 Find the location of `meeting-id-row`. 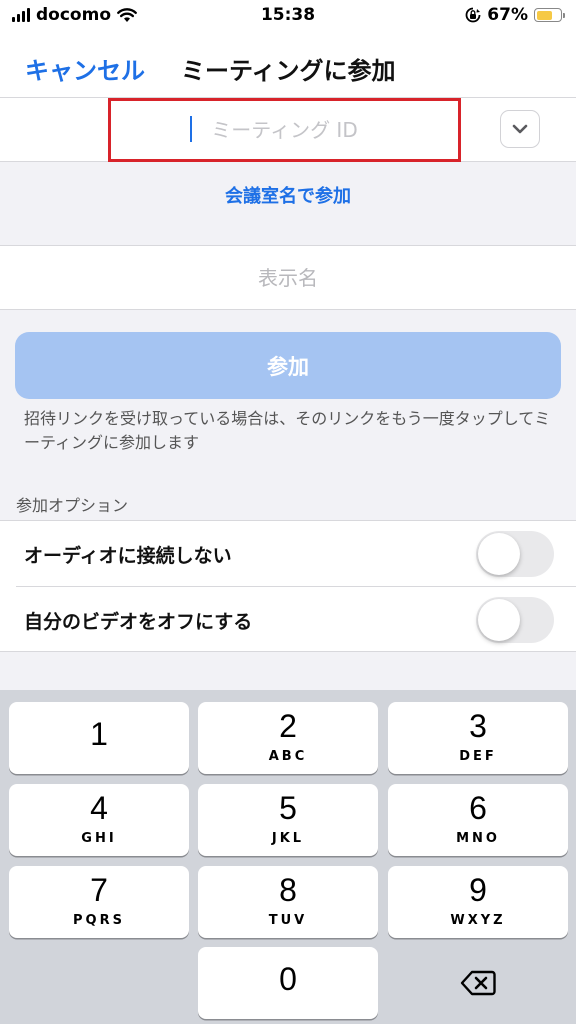

meeting-id-row is located at coordinates (288, 130).